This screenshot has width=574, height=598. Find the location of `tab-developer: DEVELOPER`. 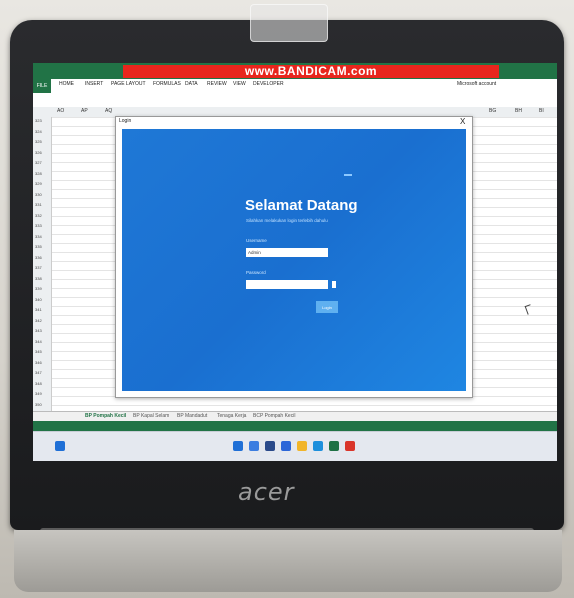

tab-developer: DEVELOPER is located at coordinates (268, 84).